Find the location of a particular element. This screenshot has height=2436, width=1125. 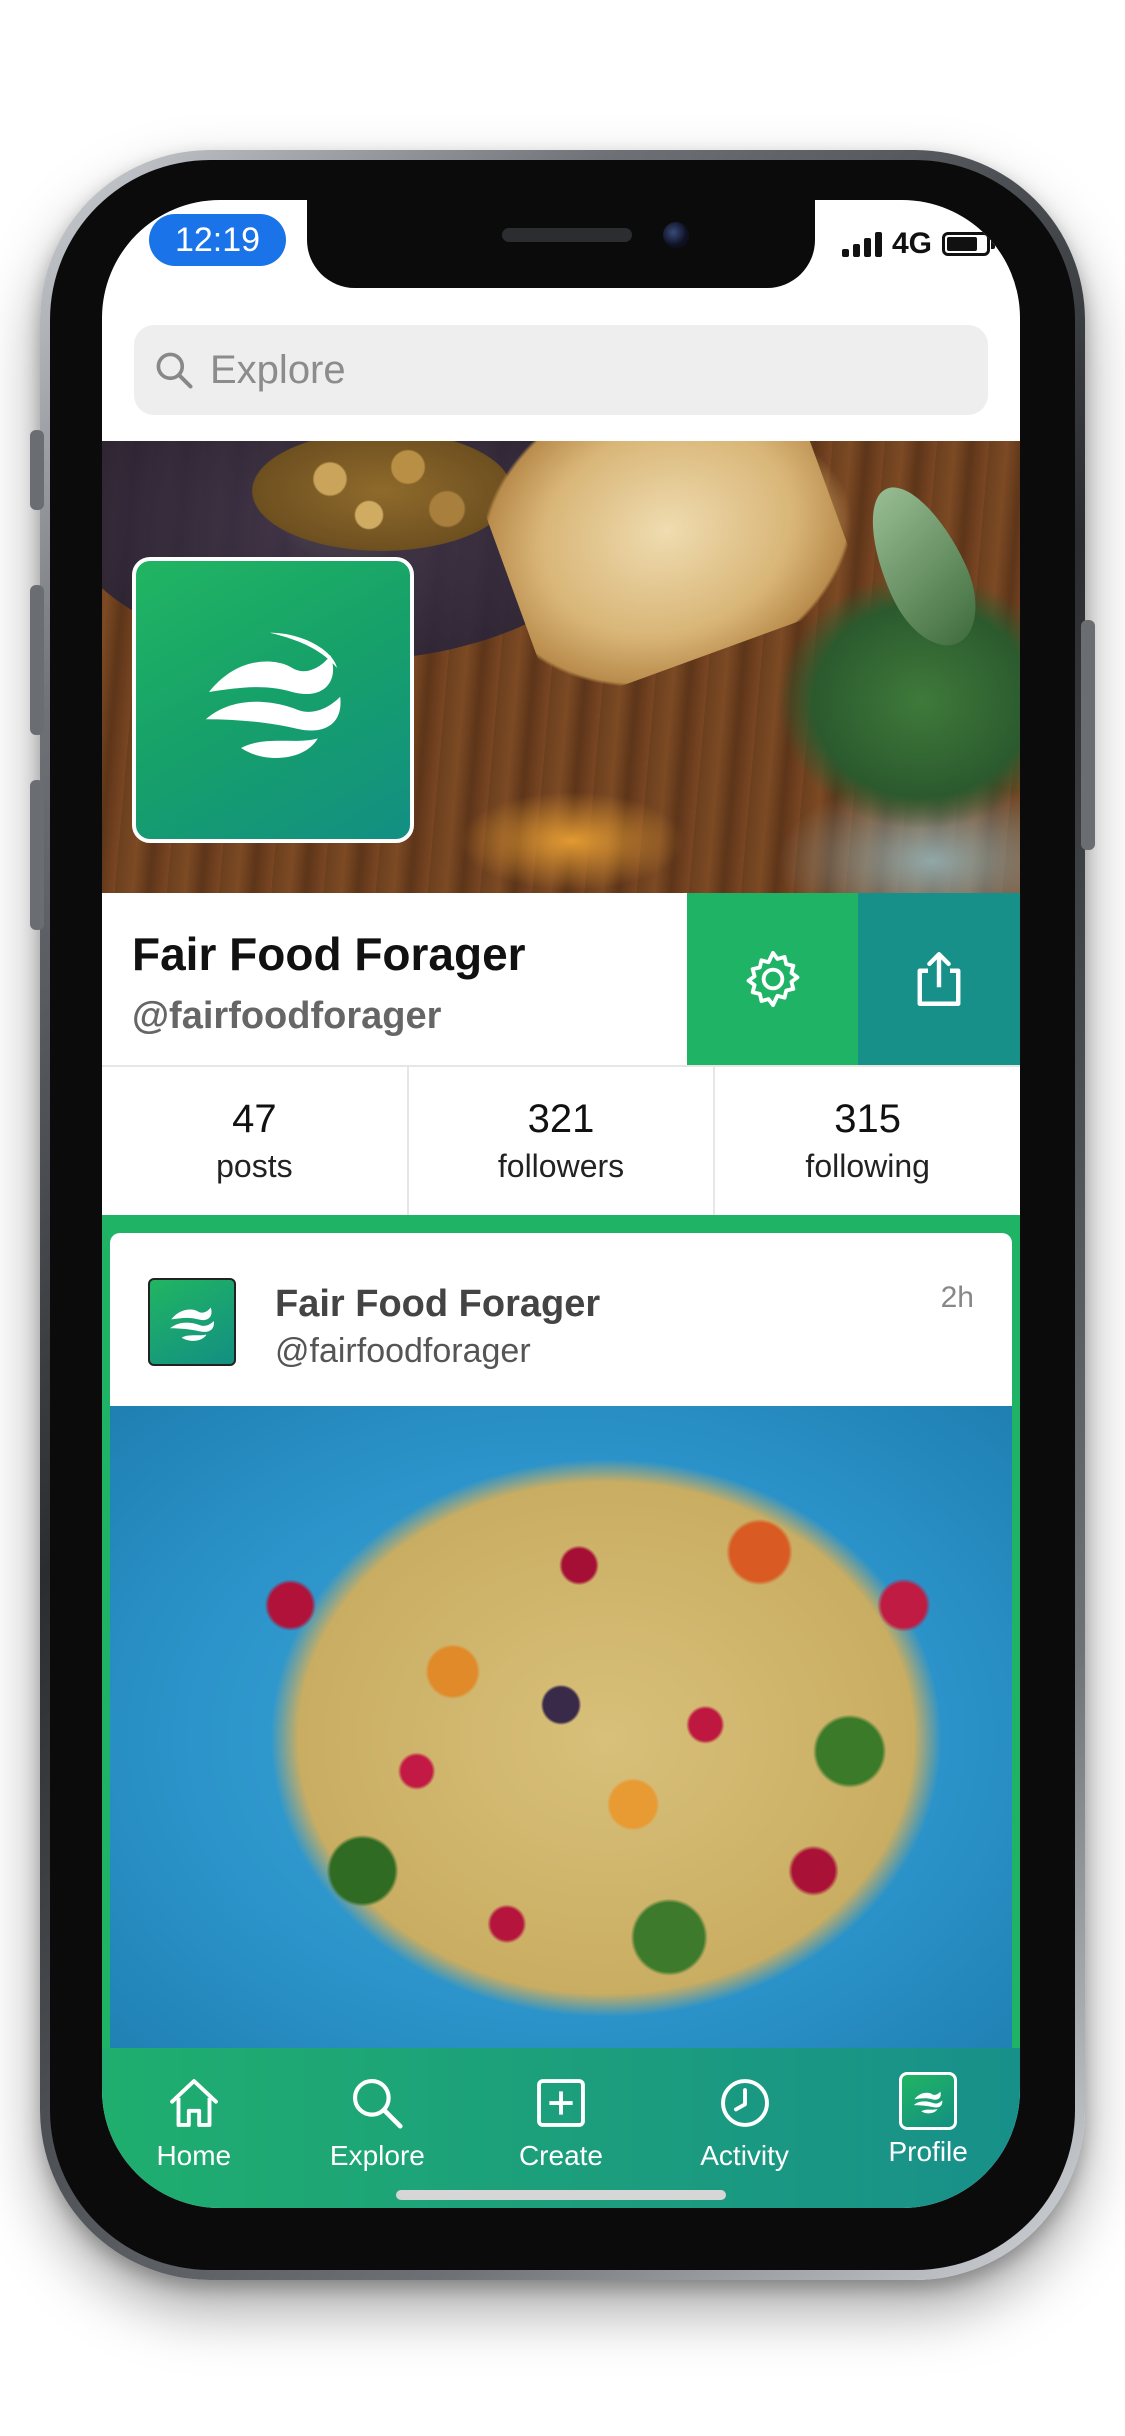

post-header: Fair Food Forager @fairfoodforager 2h is located at coordinates (561, 1319).